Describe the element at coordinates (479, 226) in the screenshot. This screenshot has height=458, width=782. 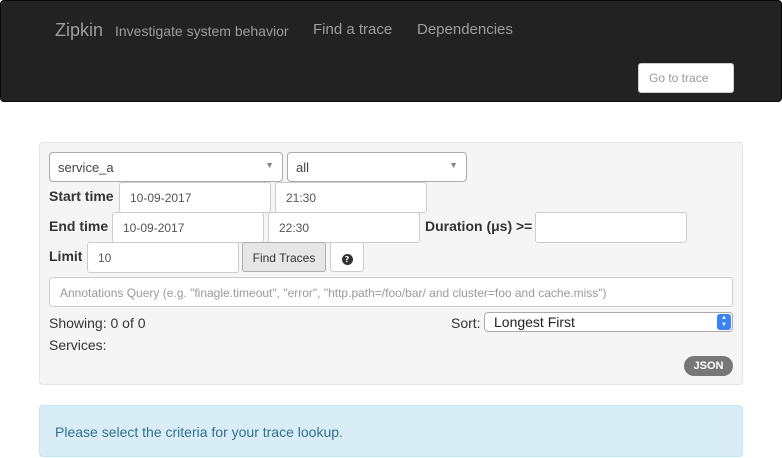
I see `duration-label: Duration (μs) >=` at that location.